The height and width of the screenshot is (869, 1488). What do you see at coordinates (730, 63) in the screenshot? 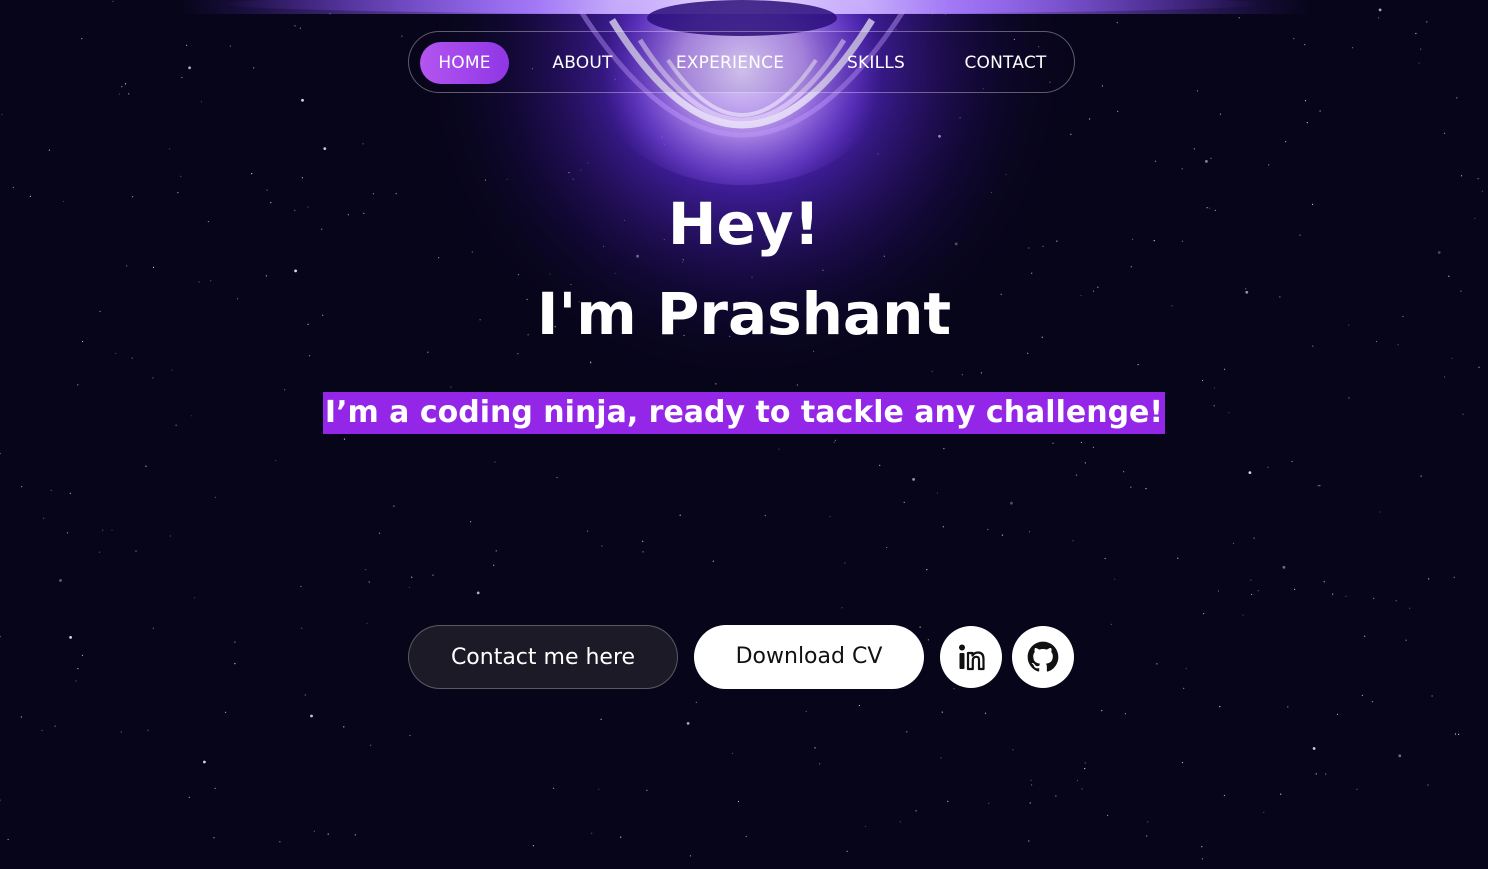
I see `nav-experience: EXPERIENCE` at bounding box center [730, 63].